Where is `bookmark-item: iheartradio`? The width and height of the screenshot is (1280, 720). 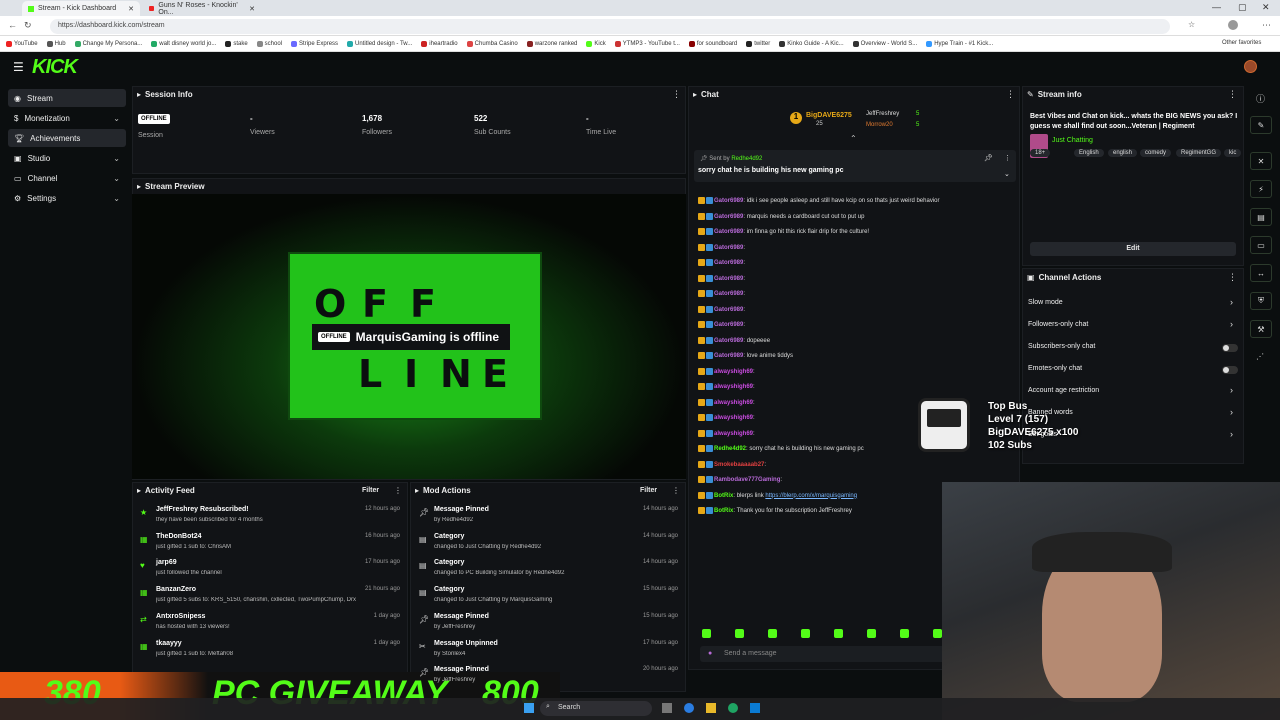
bookmark-item: iheartradio is located at coordinates (439, 43).